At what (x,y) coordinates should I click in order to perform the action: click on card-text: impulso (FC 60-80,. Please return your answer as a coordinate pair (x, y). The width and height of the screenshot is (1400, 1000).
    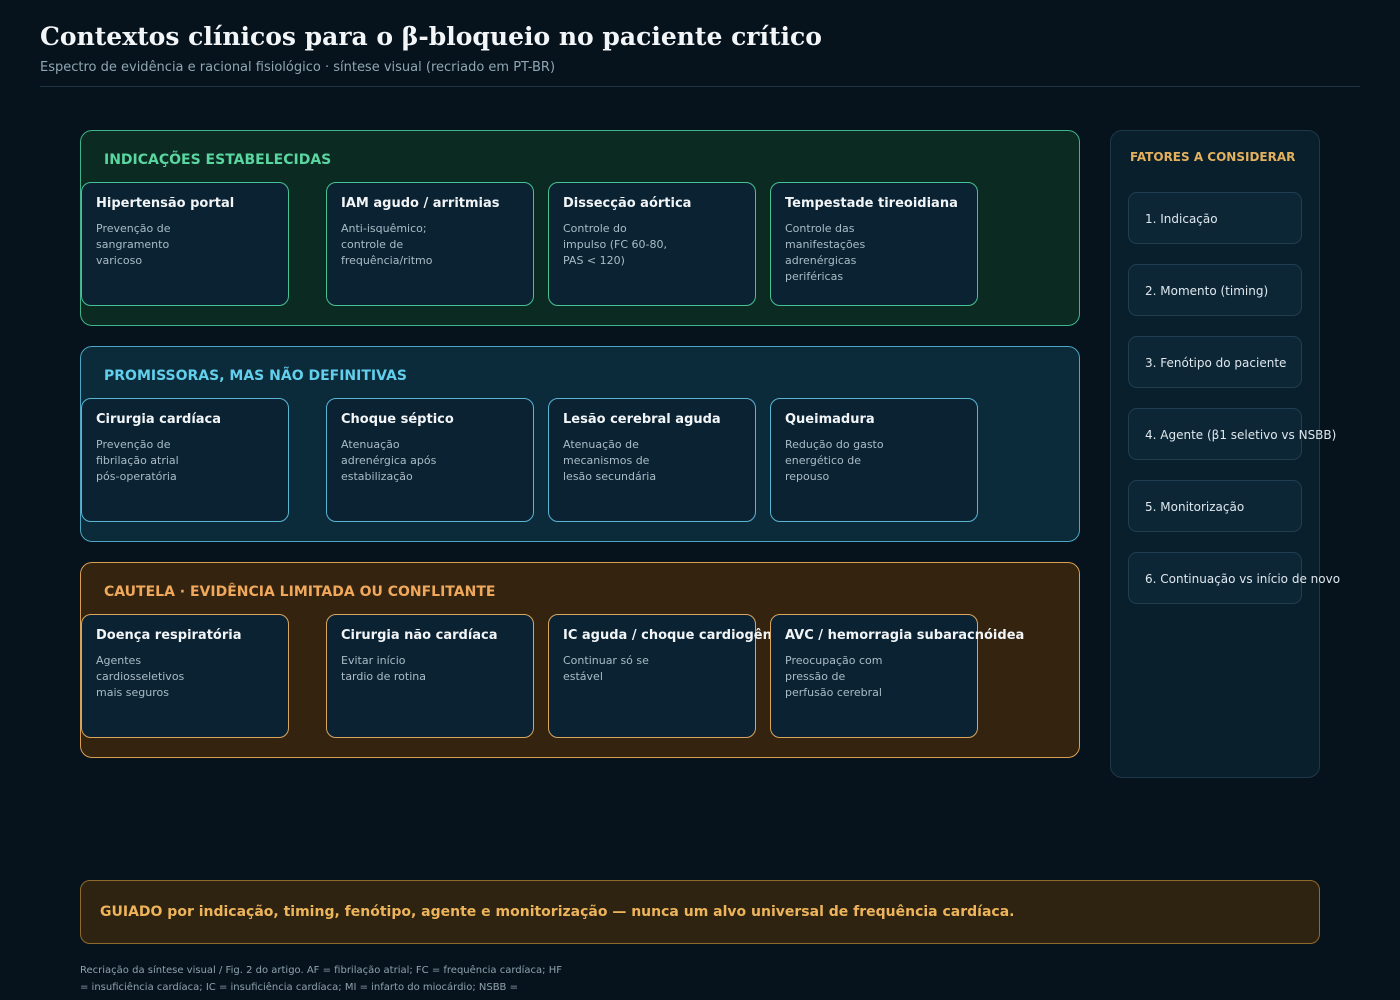
    Looking at the image, I should click on (615, 244).